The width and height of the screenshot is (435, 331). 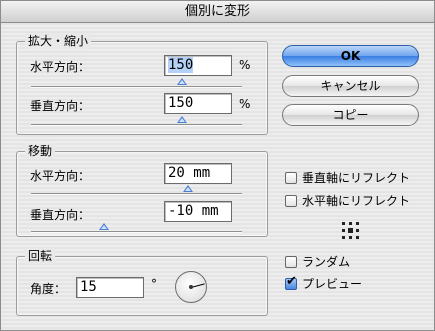 I want to click on random-checkbox, so click(x=291, y=262).